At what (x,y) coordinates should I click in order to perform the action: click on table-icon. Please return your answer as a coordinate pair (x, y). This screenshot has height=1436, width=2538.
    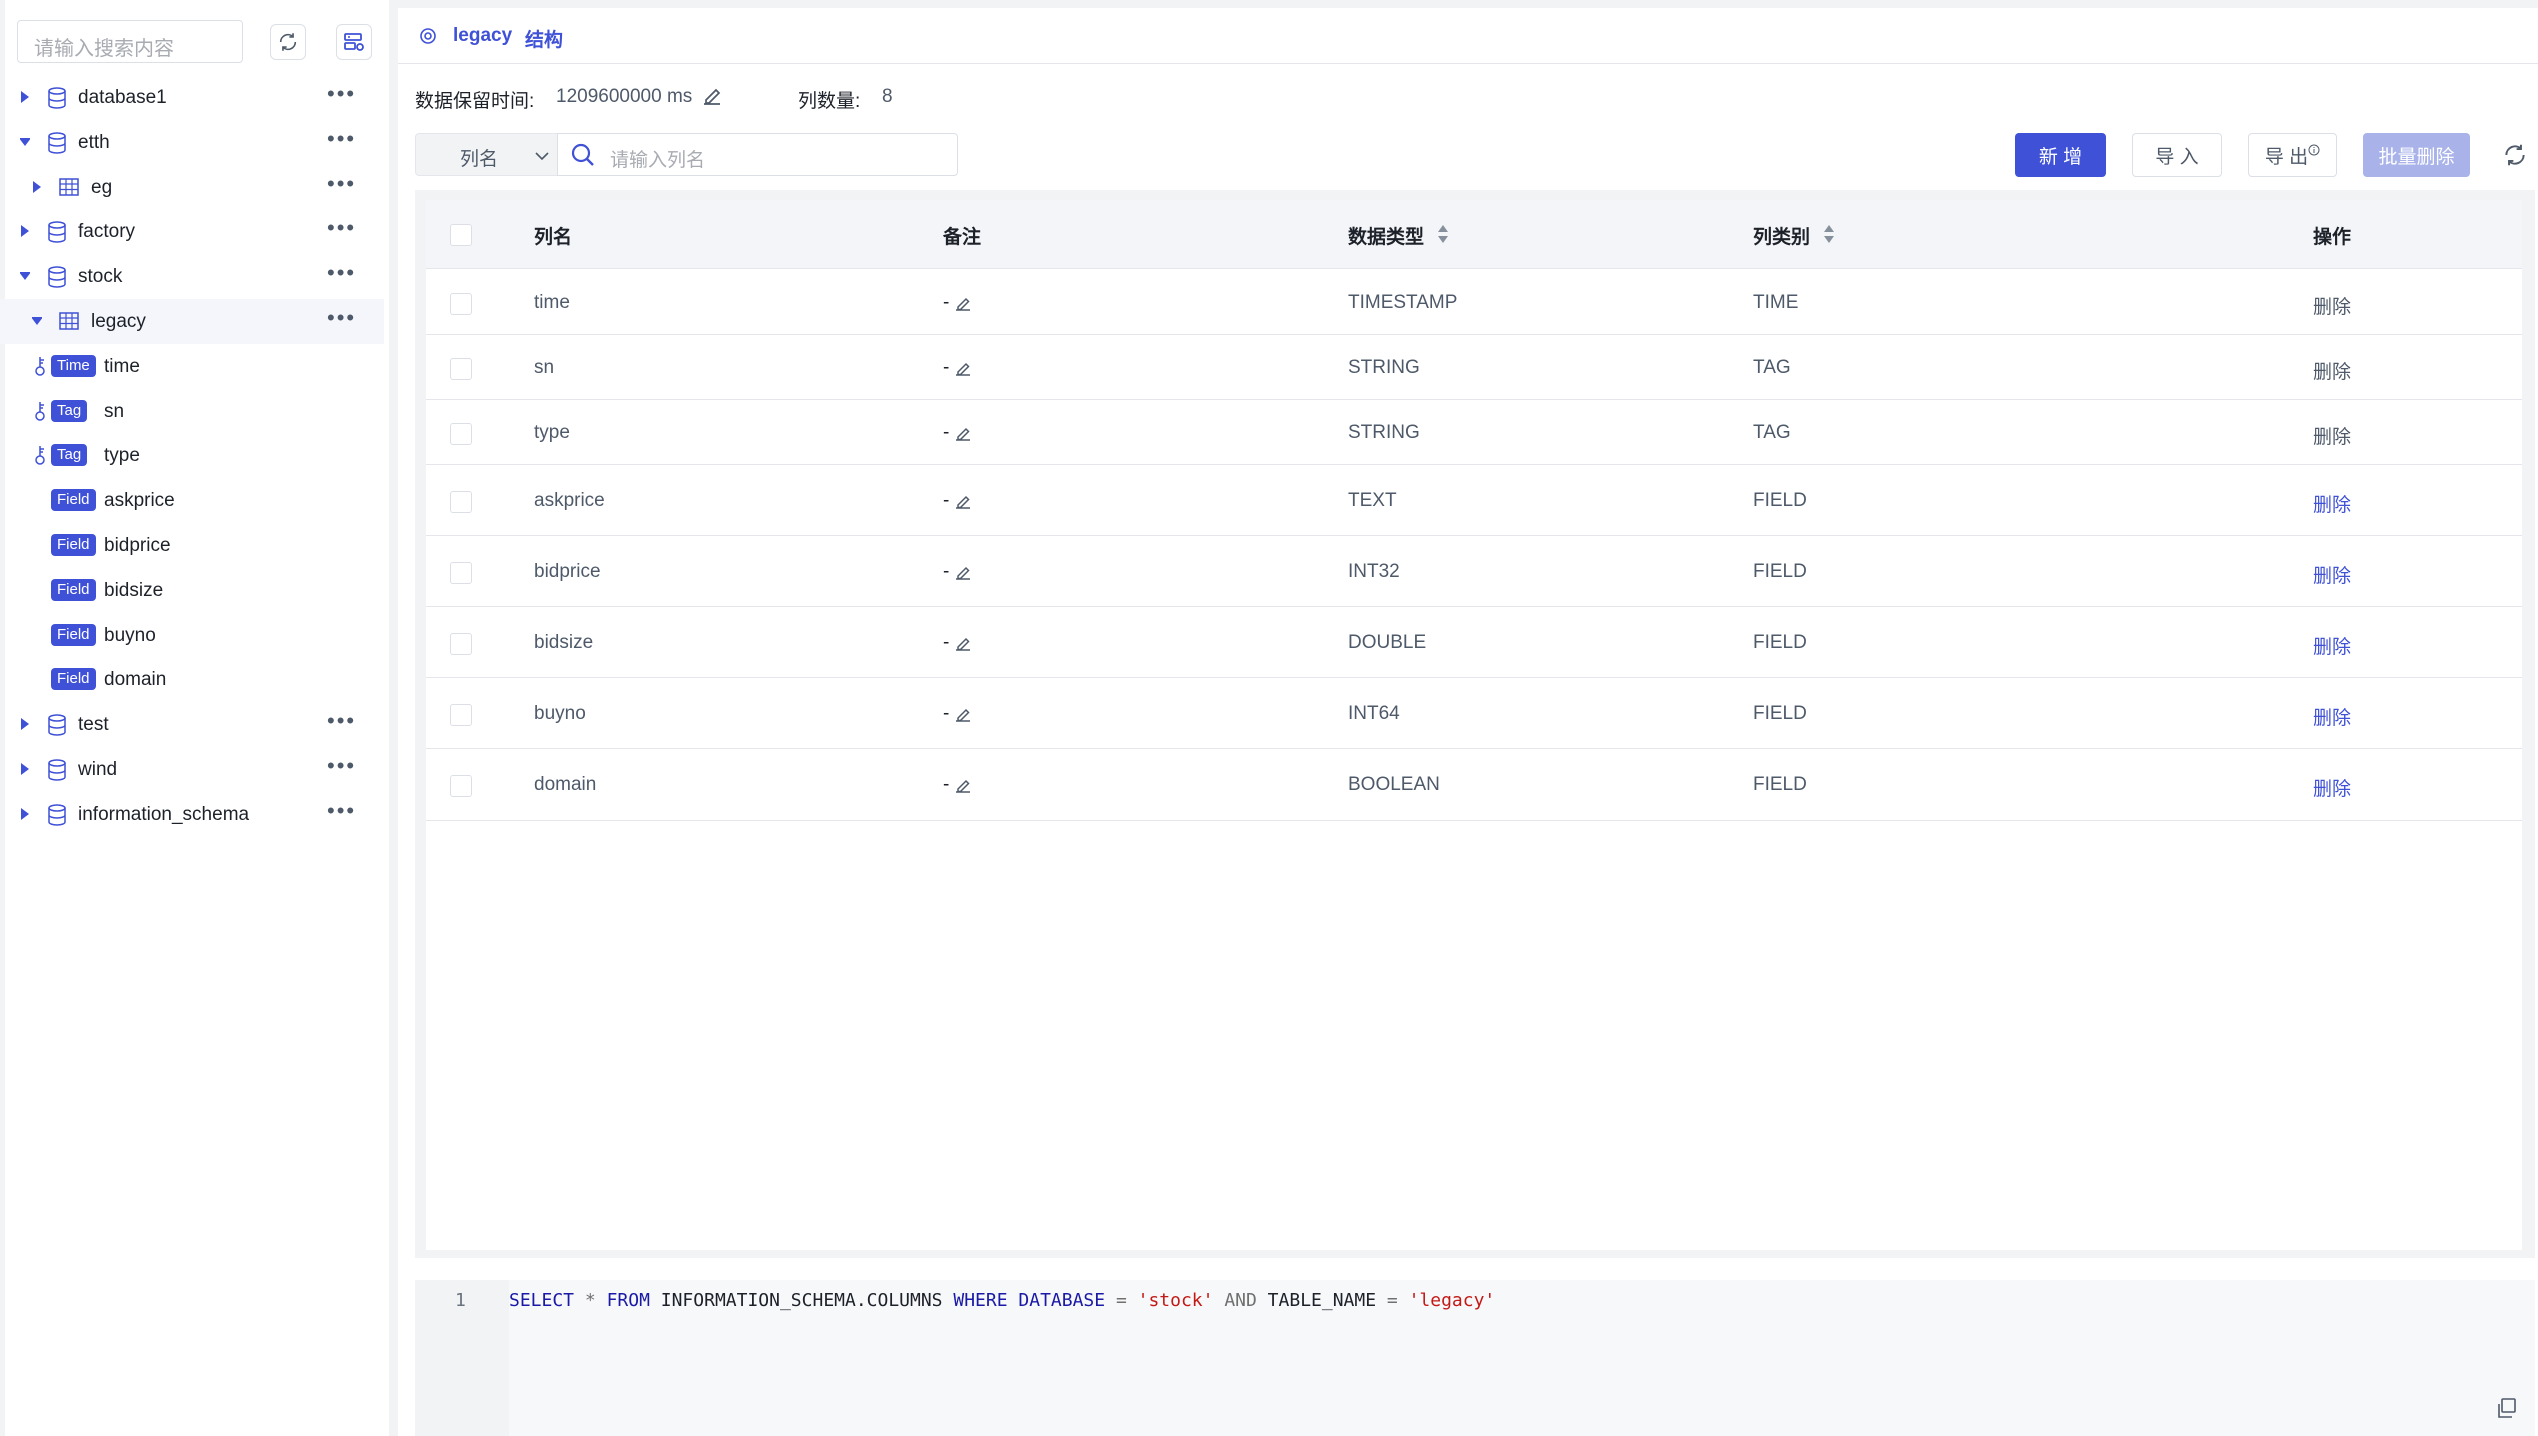
    Looking at the image, I should click on (69, 321).